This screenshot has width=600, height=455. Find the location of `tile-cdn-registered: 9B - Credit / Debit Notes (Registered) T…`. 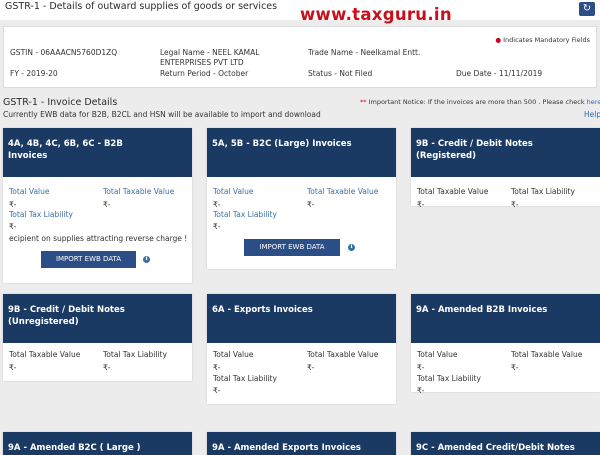

tile-cdn-registered: 9B - Credit / Debit Notes (Registered) T… is located at coordinates (505, 168).